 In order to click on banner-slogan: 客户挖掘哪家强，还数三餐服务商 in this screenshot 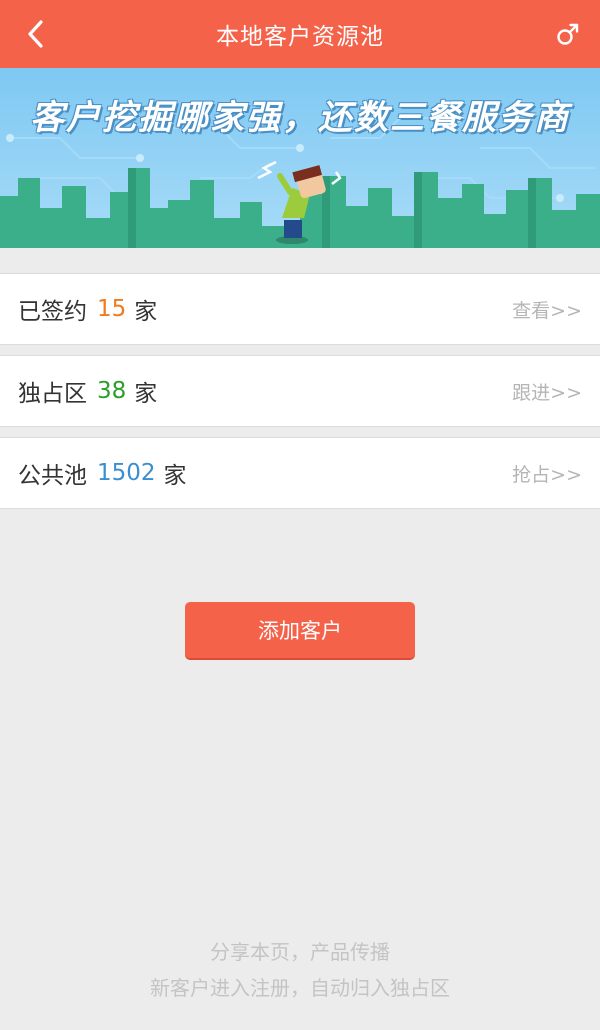, I will do `click(300, 118)`.